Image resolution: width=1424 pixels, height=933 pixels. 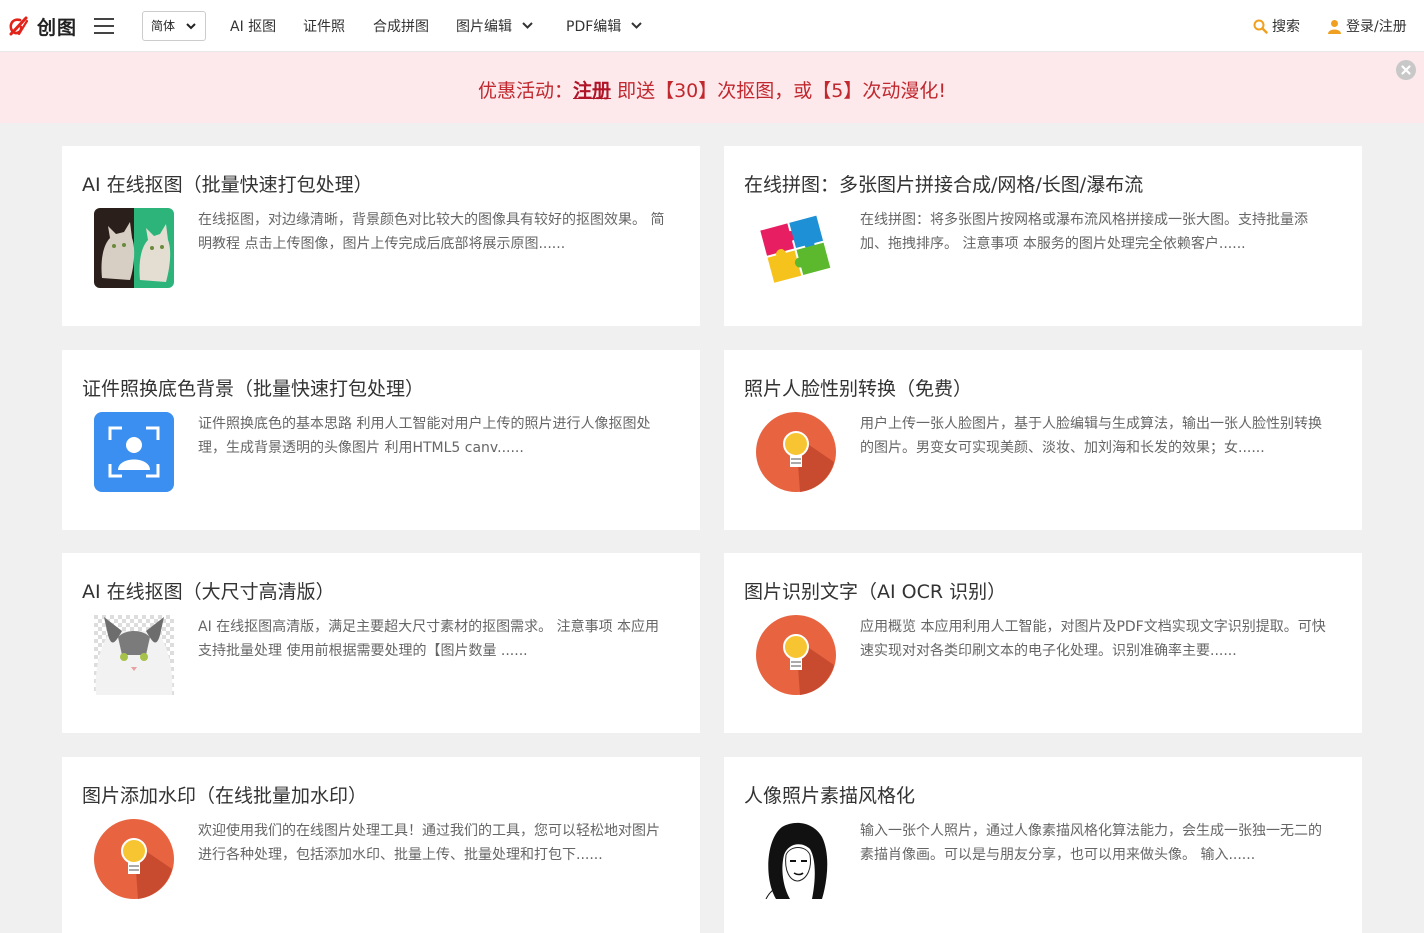 I want to click on cat-icon, so click(x=134, y=655).